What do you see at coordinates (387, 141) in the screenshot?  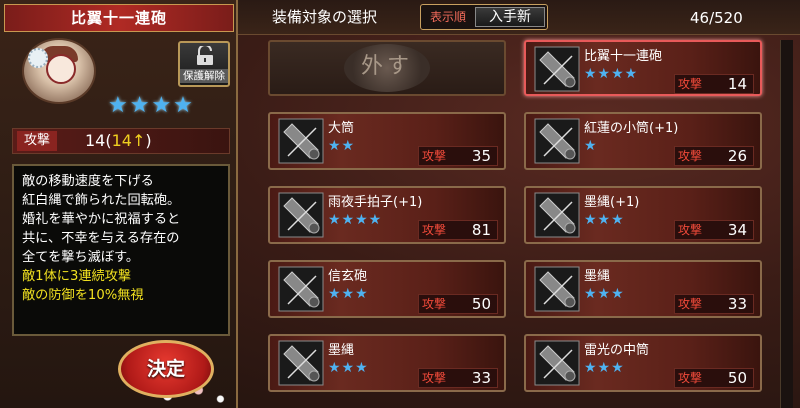 I see `equipment-card: 大筒 ★★ 攻撃 35` at bounding box center [387, 141].